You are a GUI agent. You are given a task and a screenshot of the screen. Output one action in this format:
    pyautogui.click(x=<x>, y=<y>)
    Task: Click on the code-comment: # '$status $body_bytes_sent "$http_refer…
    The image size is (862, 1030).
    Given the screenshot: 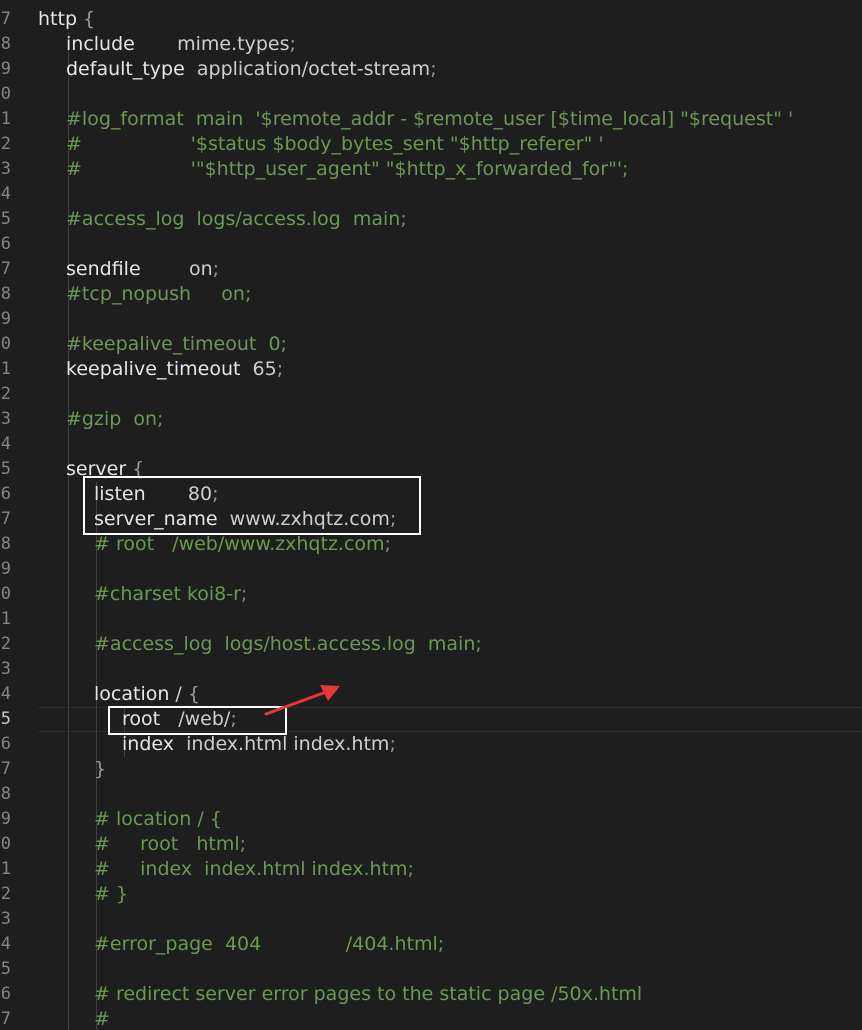 What is the action you would take?
    pyautogui.click(x=335, y=144)
    